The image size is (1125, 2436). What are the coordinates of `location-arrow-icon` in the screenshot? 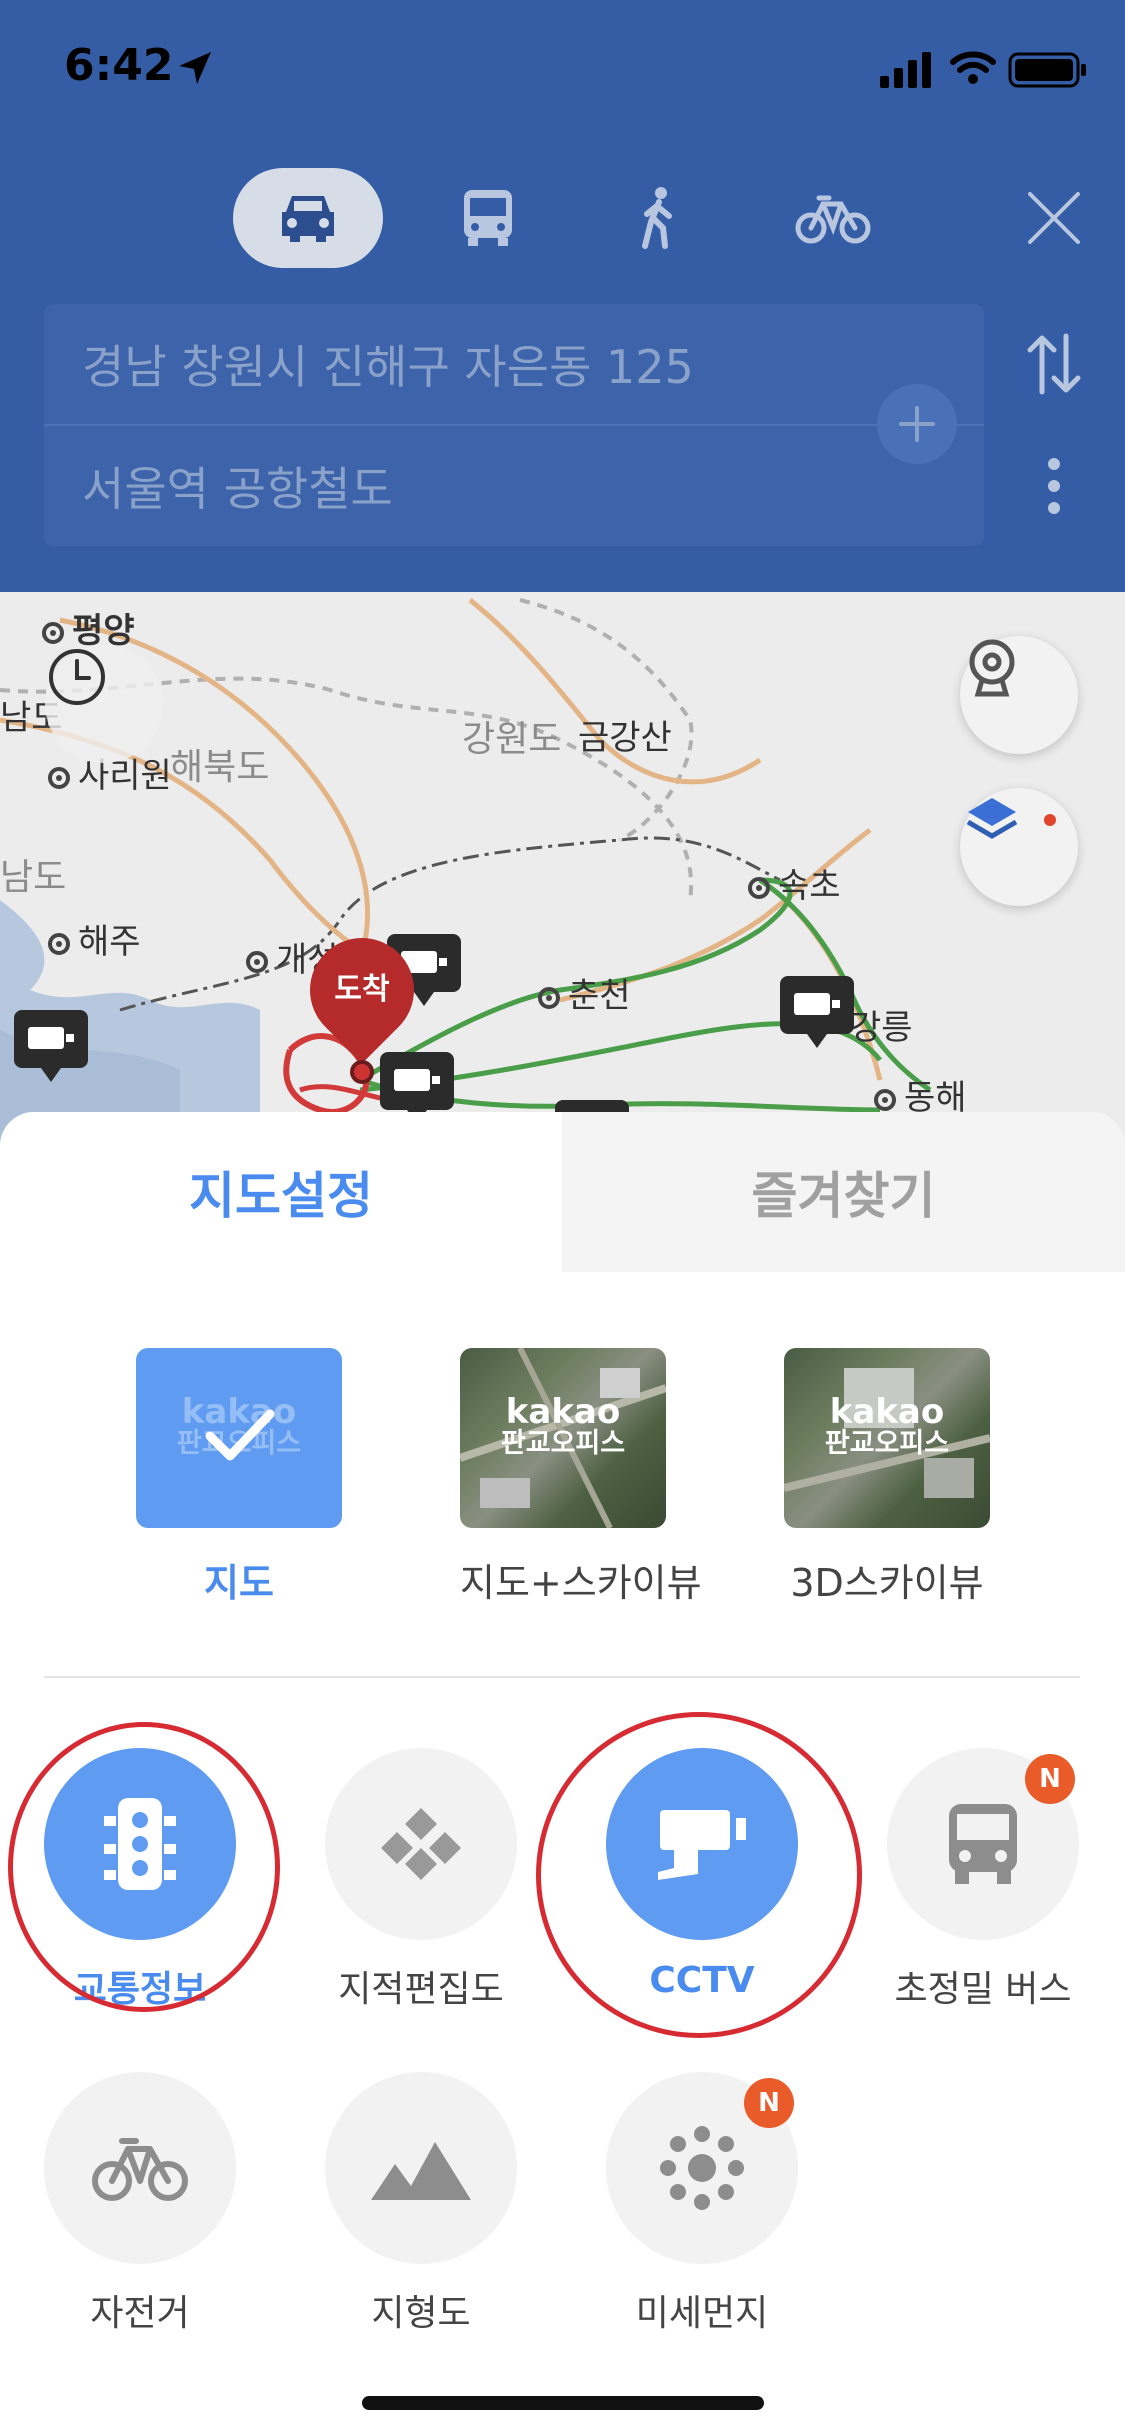 It's located at (195, 68).